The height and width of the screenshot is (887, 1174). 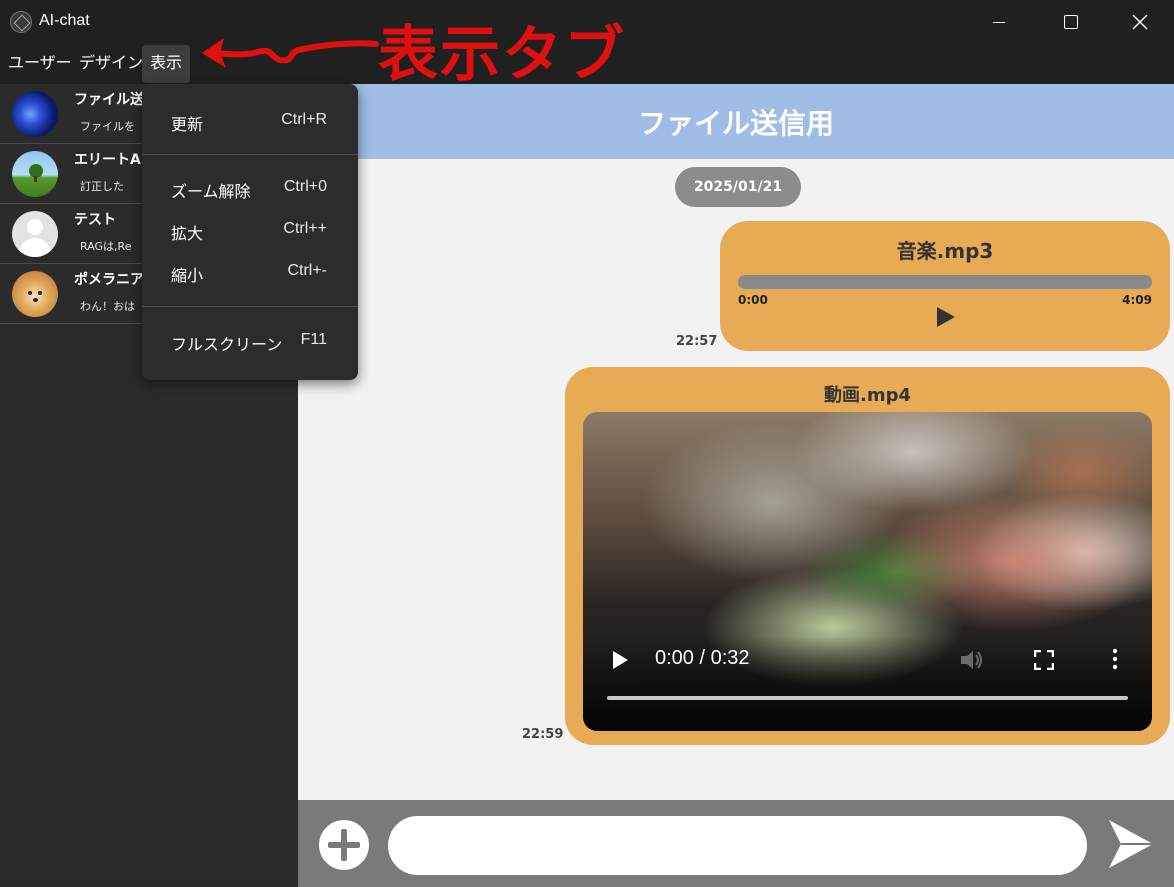 What do you see at coordinates (64, 20) in the screenshot?
I see `window-title: AI-chat` at bounding box center [64, 20].